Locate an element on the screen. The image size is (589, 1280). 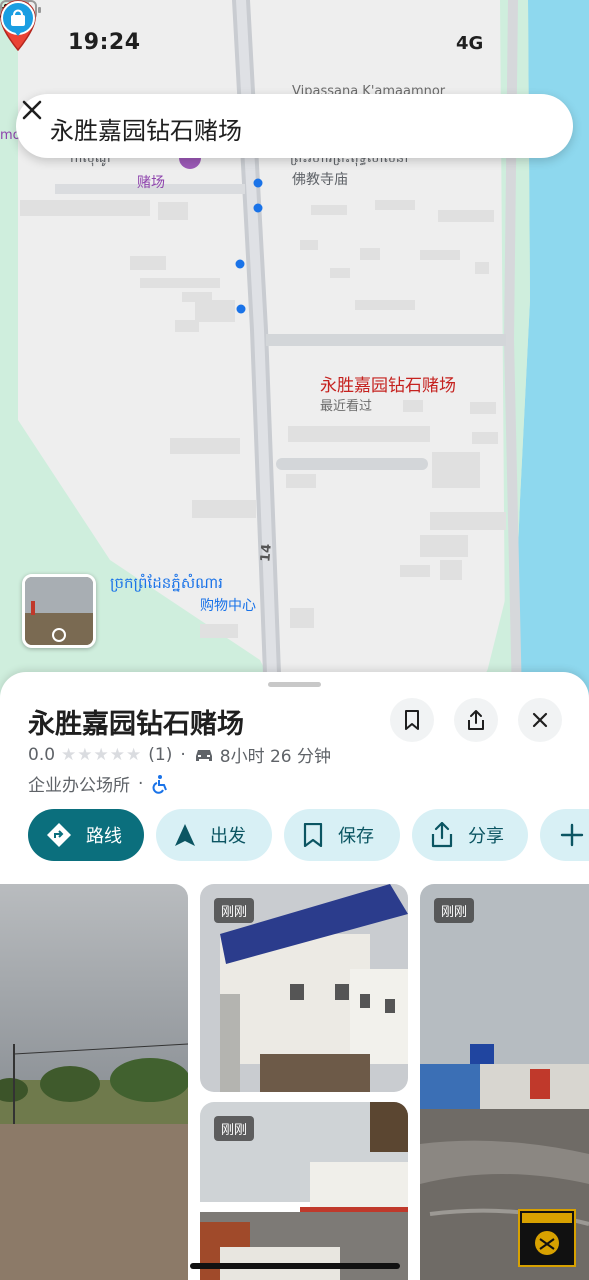
map-label-mall-kh: ច្រកព្រំដែនភ្នំសំណារ is located at coordinates (166, 583).